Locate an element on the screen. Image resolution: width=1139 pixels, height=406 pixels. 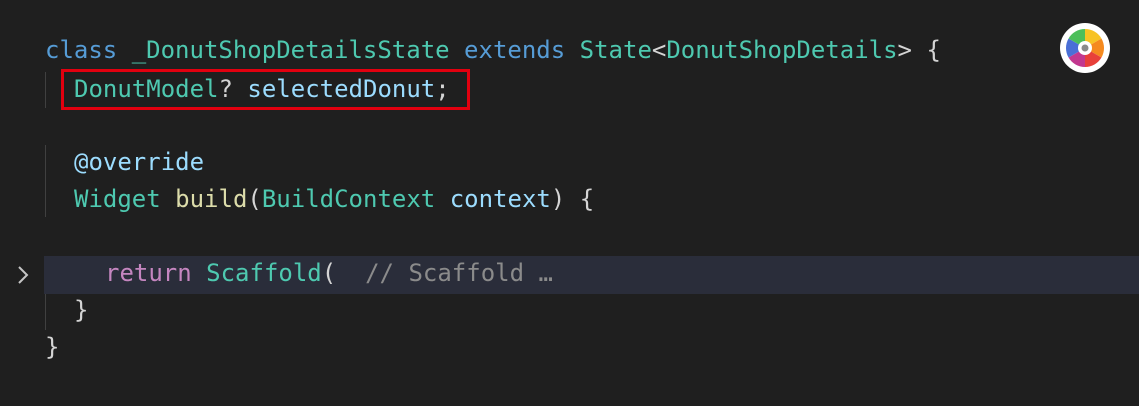
base-class-name: State is located at coordinates (615, 50).